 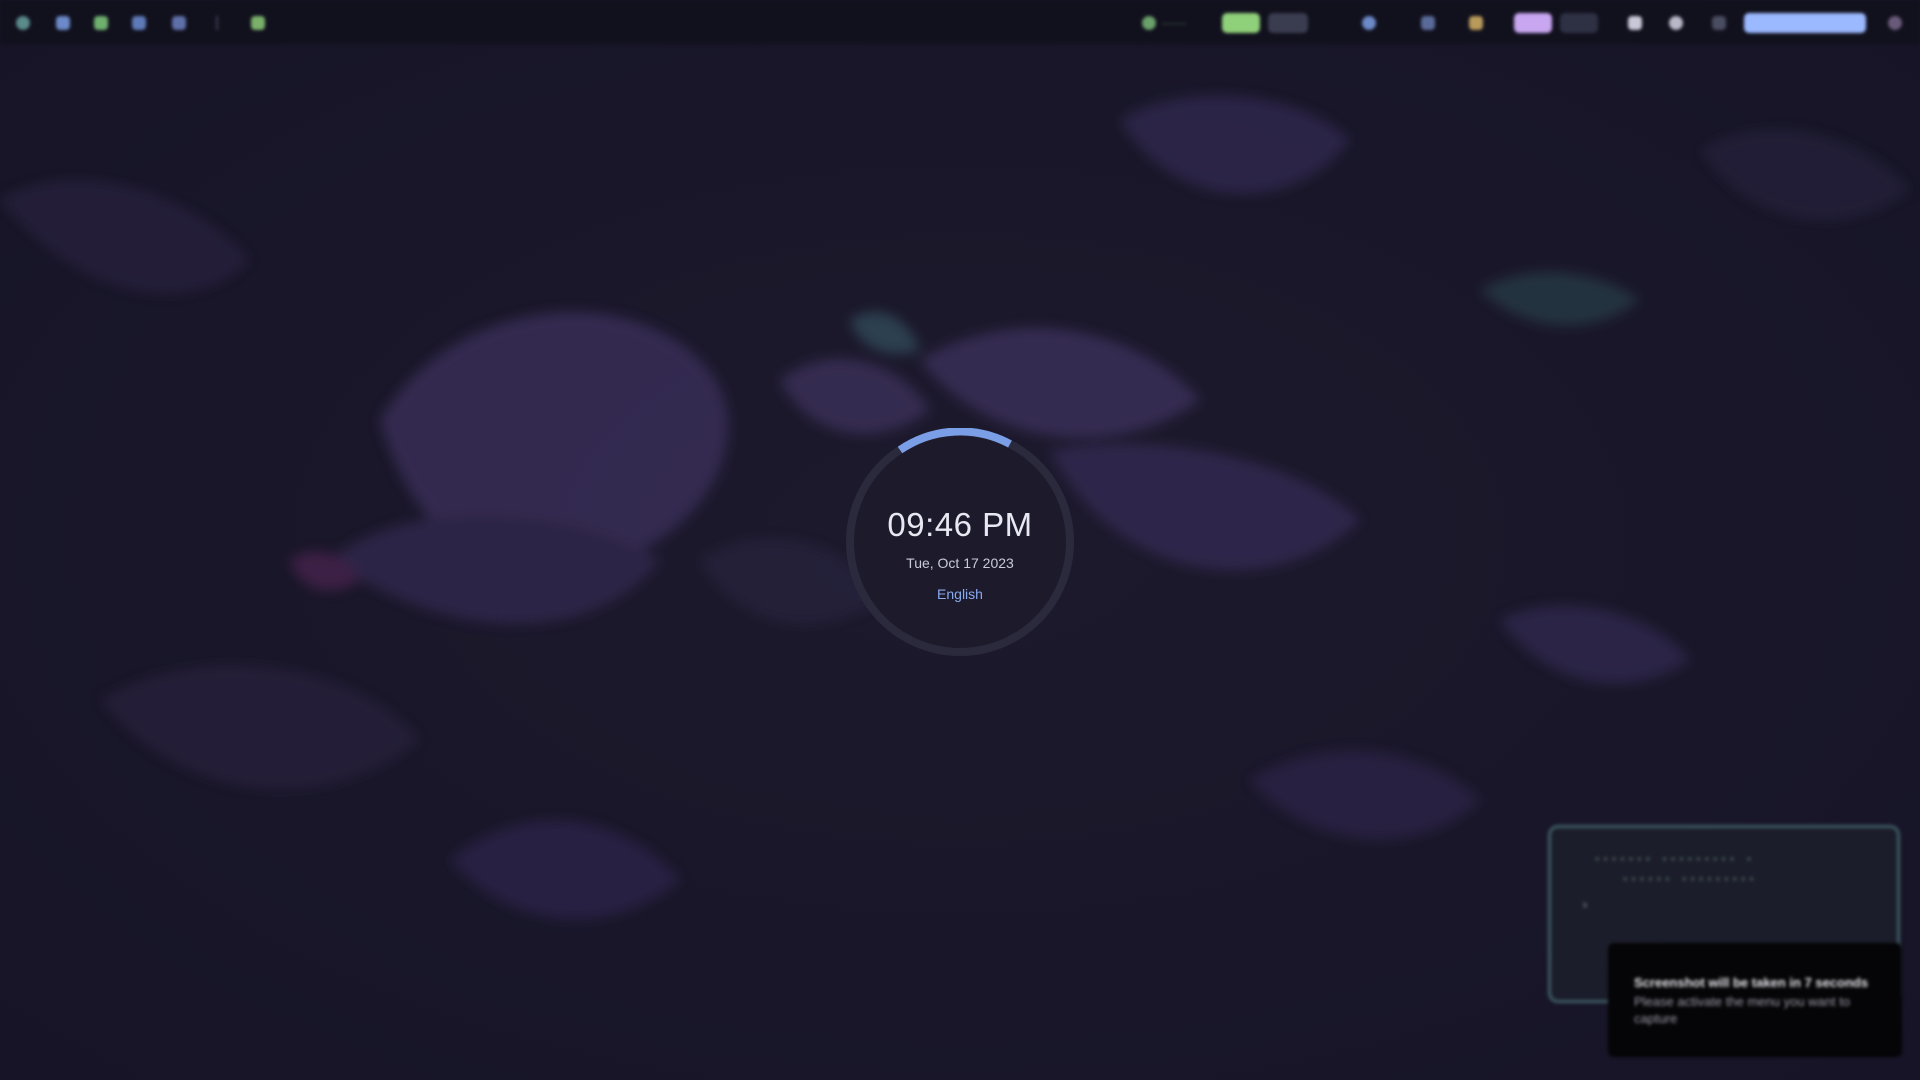 I want to click on update-icon: ······, so click(x=1164, y=23).